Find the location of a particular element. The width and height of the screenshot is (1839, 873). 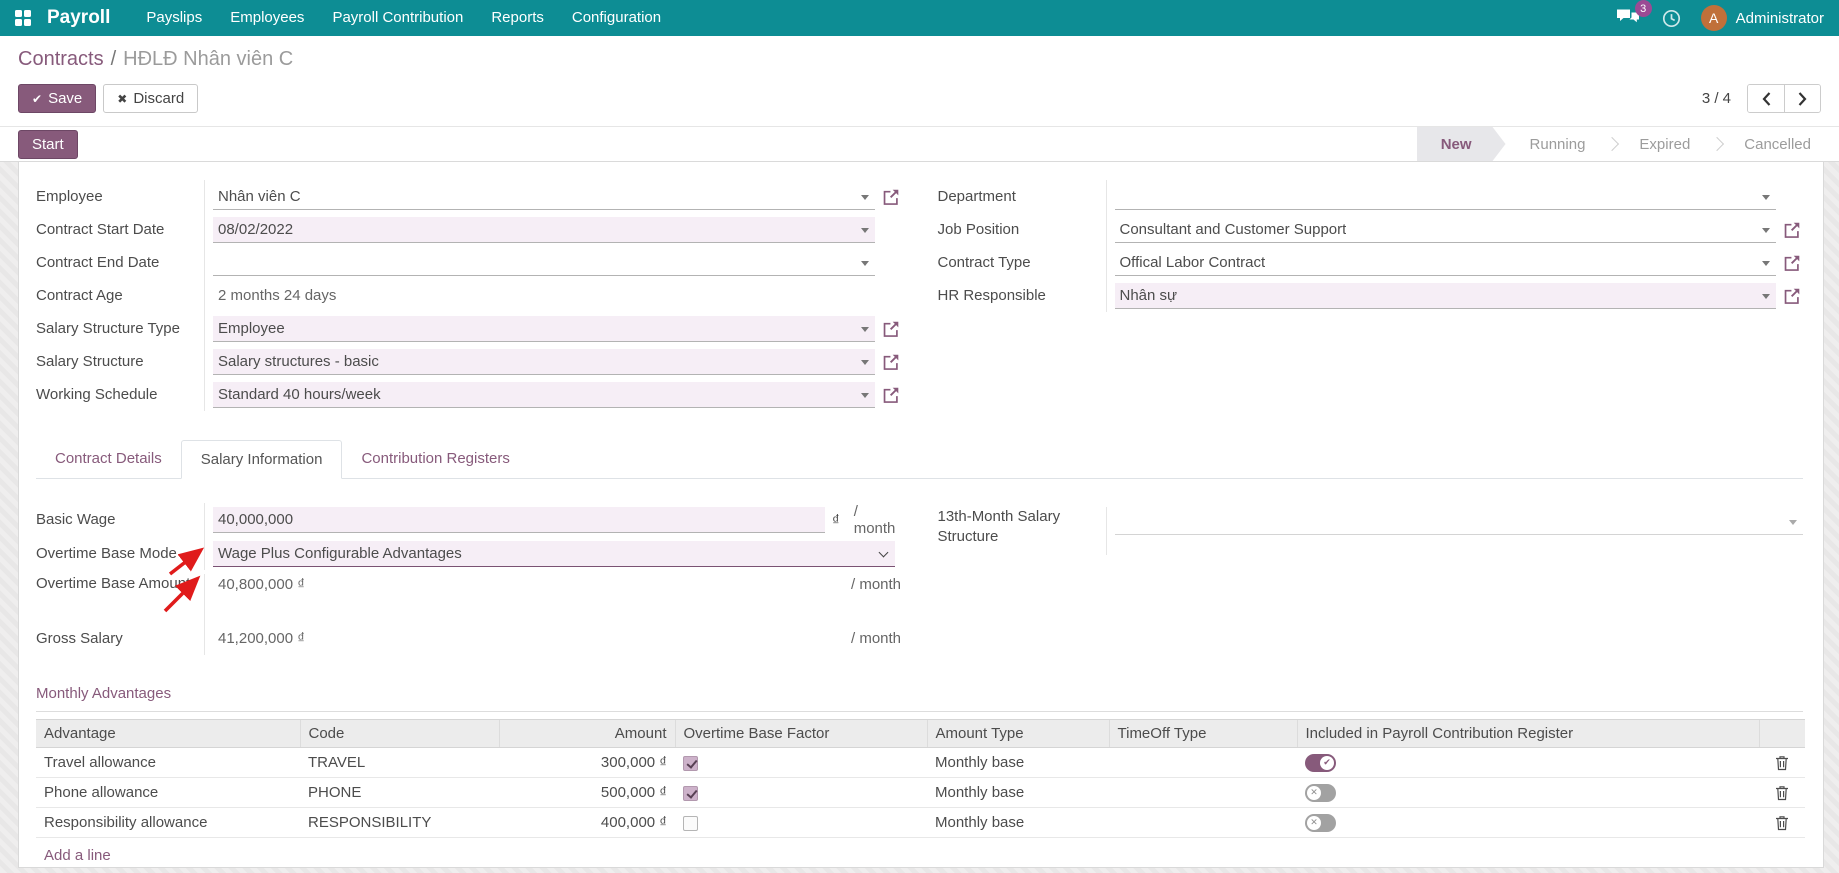

apps-grid-icon is located at coordinates (23, 18).